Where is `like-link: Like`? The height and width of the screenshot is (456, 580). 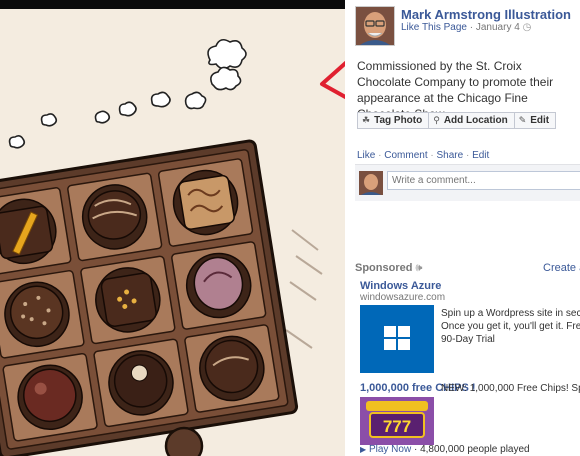 like-link: Like is located at coordinates (366, 155).